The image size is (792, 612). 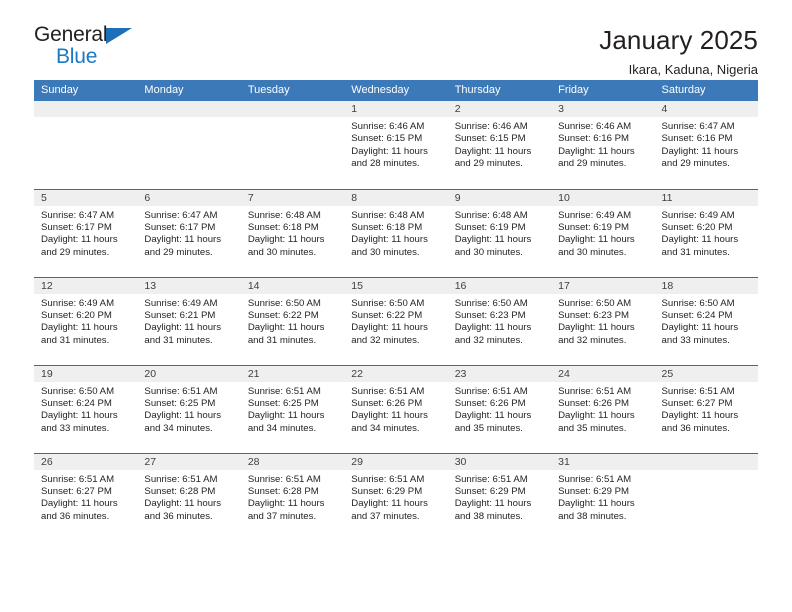 What do you see at coordinates (592, 428) in the screenshot?
I see `daylight-duration-line2: and 35 minutes.` at bounding box center [592, 428].